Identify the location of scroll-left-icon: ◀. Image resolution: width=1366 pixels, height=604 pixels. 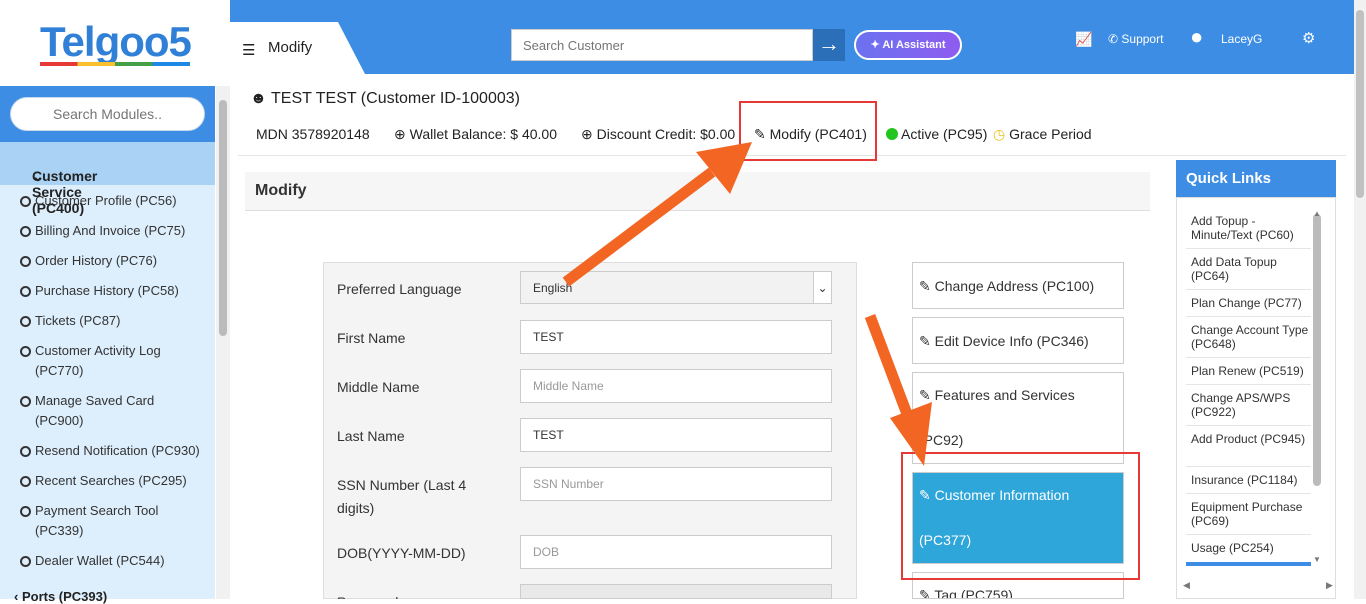
(1186, 585).